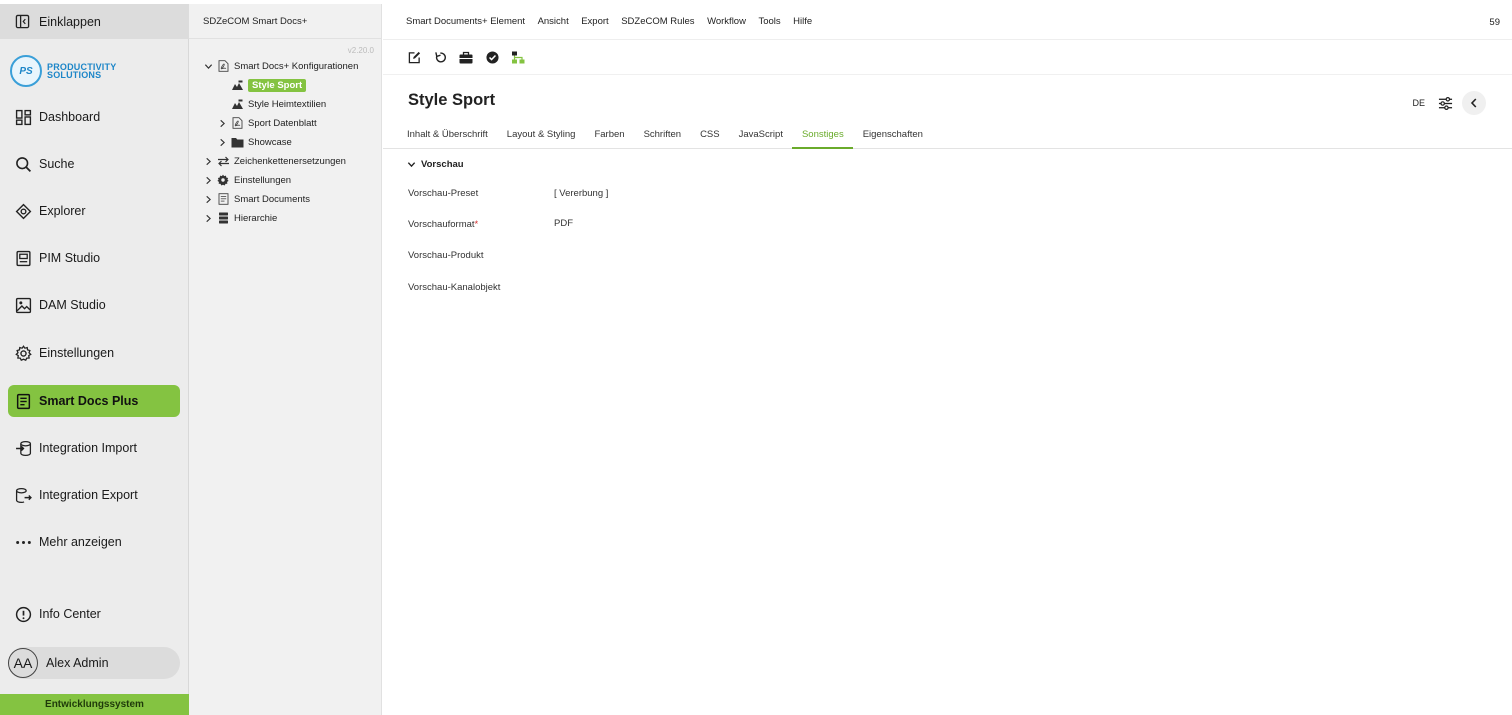  What do you see at coordinates (466, 57) in the screenshot?
I see `toolbox-icon` at bounding box center [466, 57].